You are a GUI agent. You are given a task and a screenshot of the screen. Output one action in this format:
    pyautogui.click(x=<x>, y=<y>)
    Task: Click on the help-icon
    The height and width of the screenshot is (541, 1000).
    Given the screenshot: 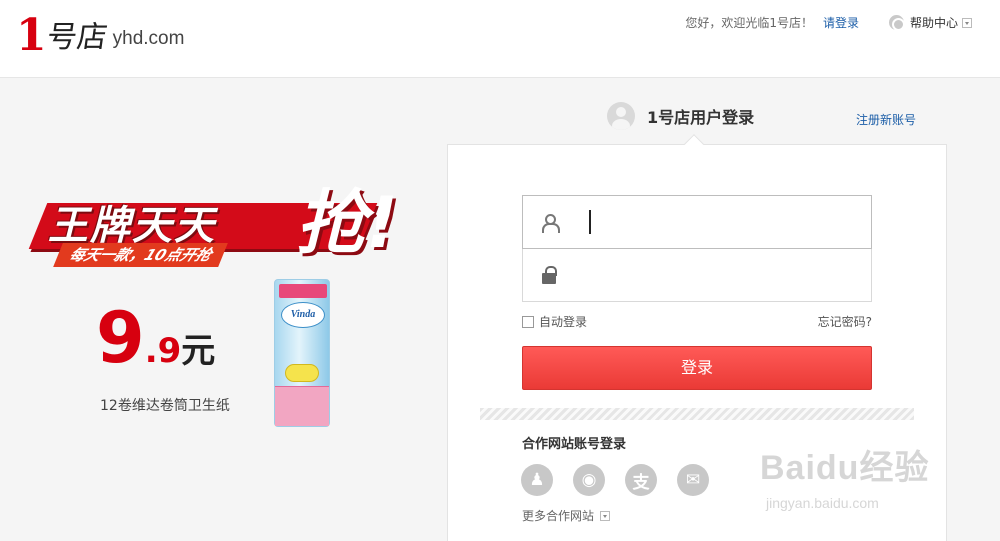 What is the action you would take?
    pyautogui.click(x=896, y=23)
    